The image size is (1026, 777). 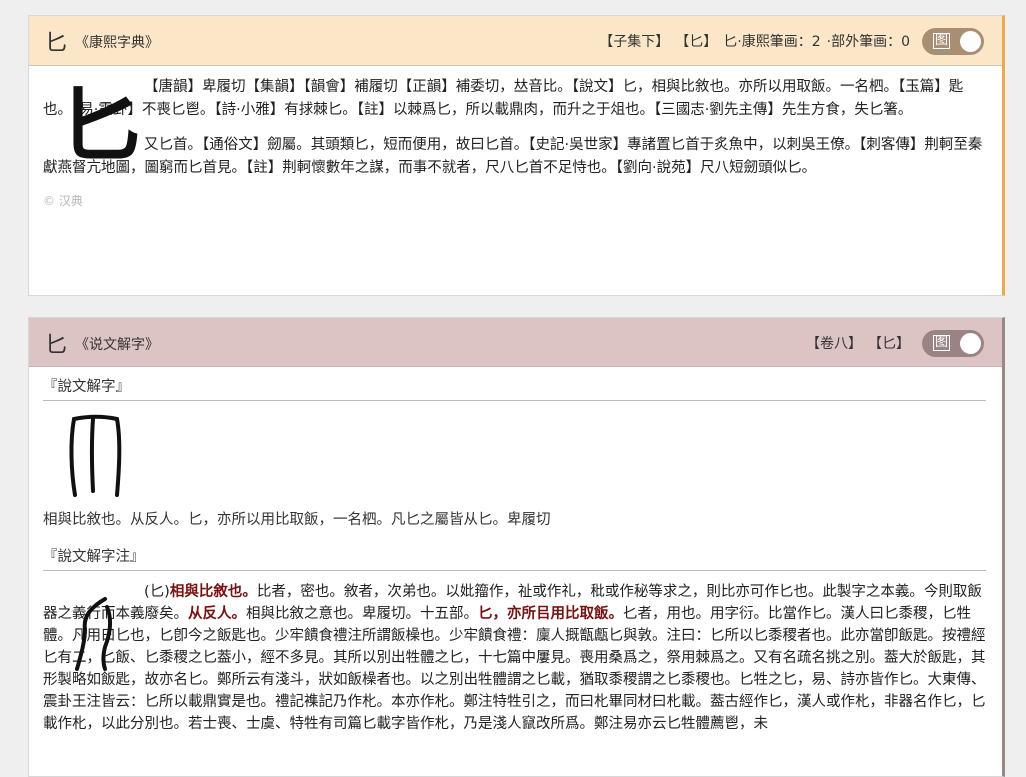 I want to click on meta-volume: 【子集下】, so click(x=634, y=41).